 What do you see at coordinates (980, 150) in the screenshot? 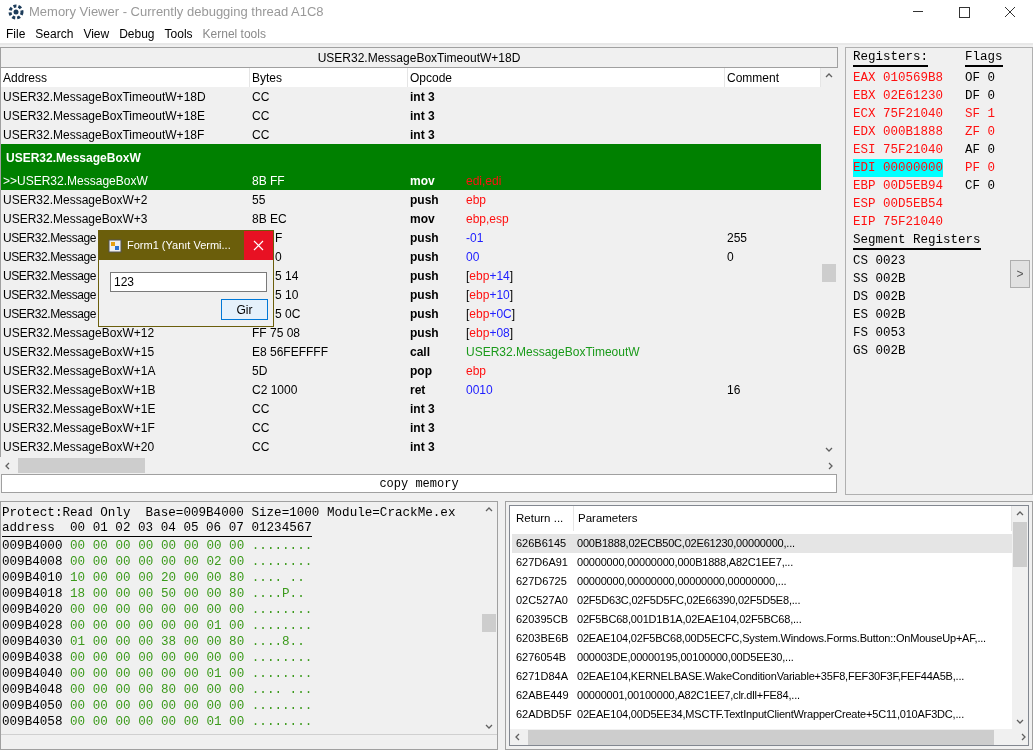
I see `flag-value: AF 0` at bounding box center [980, 150].